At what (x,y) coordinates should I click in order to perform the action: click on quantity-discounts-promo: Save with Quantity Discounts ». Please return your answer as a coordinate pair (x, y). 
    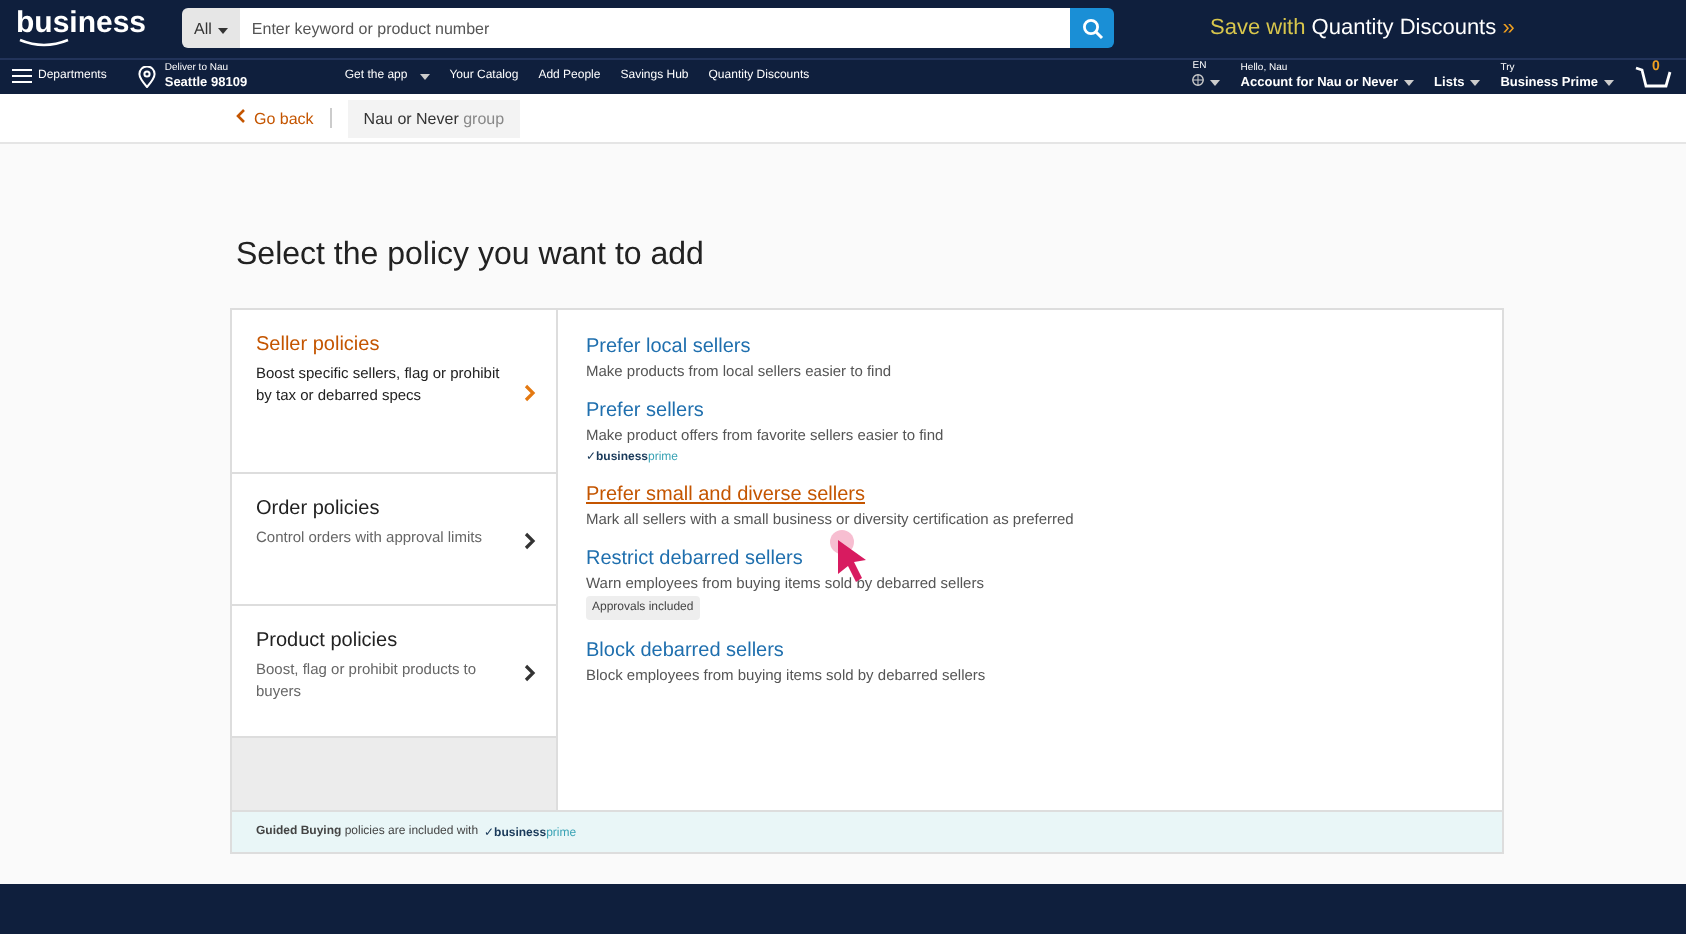
    Looking at the image, I should click on (1362, 28).